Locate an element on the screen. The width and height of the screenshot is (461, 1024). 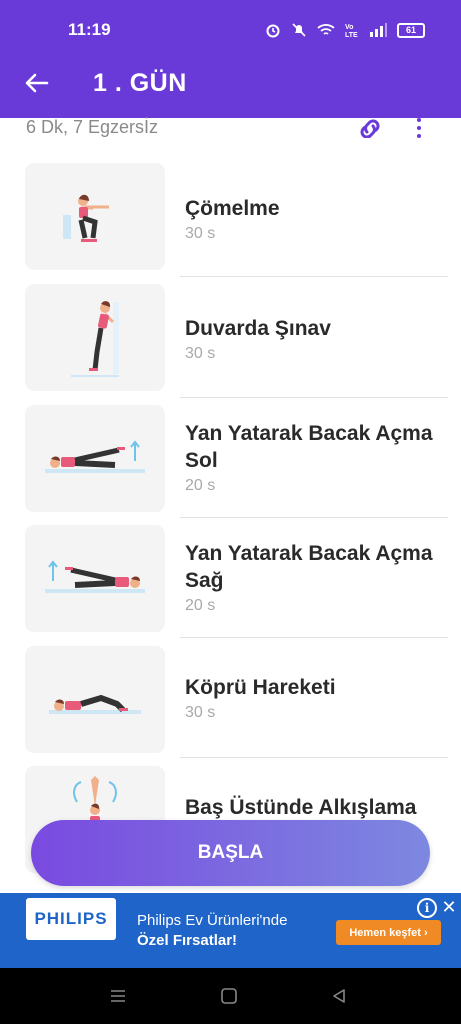
exercise-name: Yan Yatarak Bacak Açma Sol is located at coordinates (309, 447).